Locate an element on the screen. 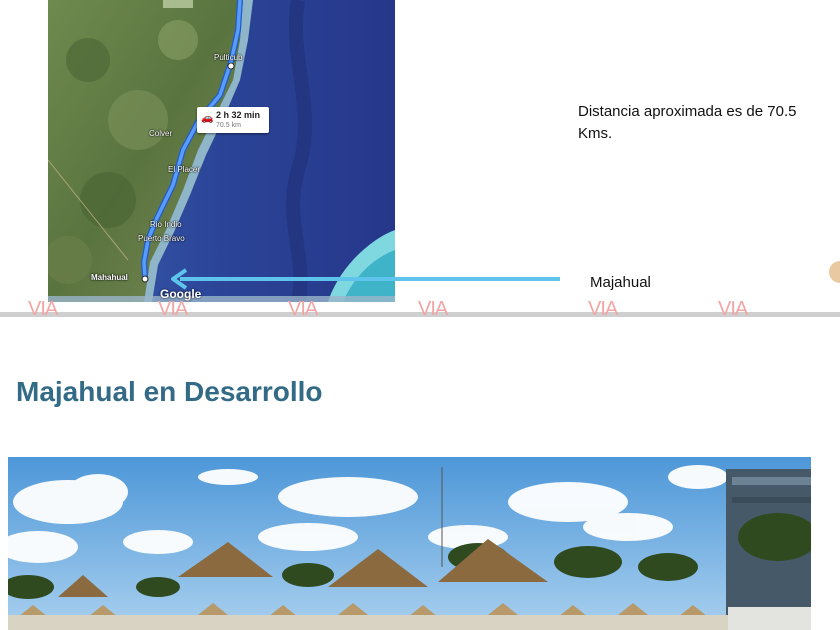 Image resolution: width=840 pixels, height=630 pixels. map-label-puerto-bravo: Puerto Bravo is located at coordinates (161, 238).